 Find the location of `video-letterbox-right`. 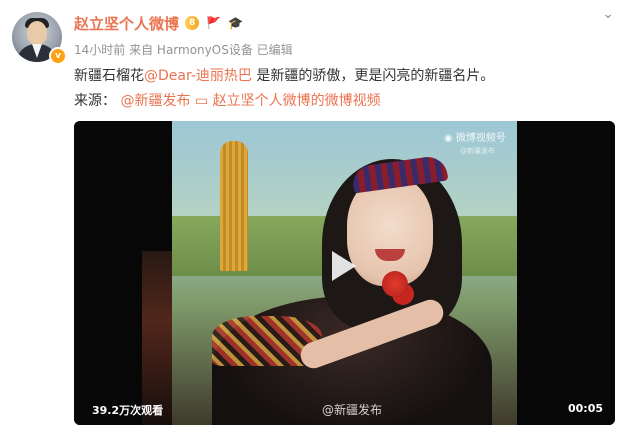

video-letterbox-right is located at coordinates (566, 273).